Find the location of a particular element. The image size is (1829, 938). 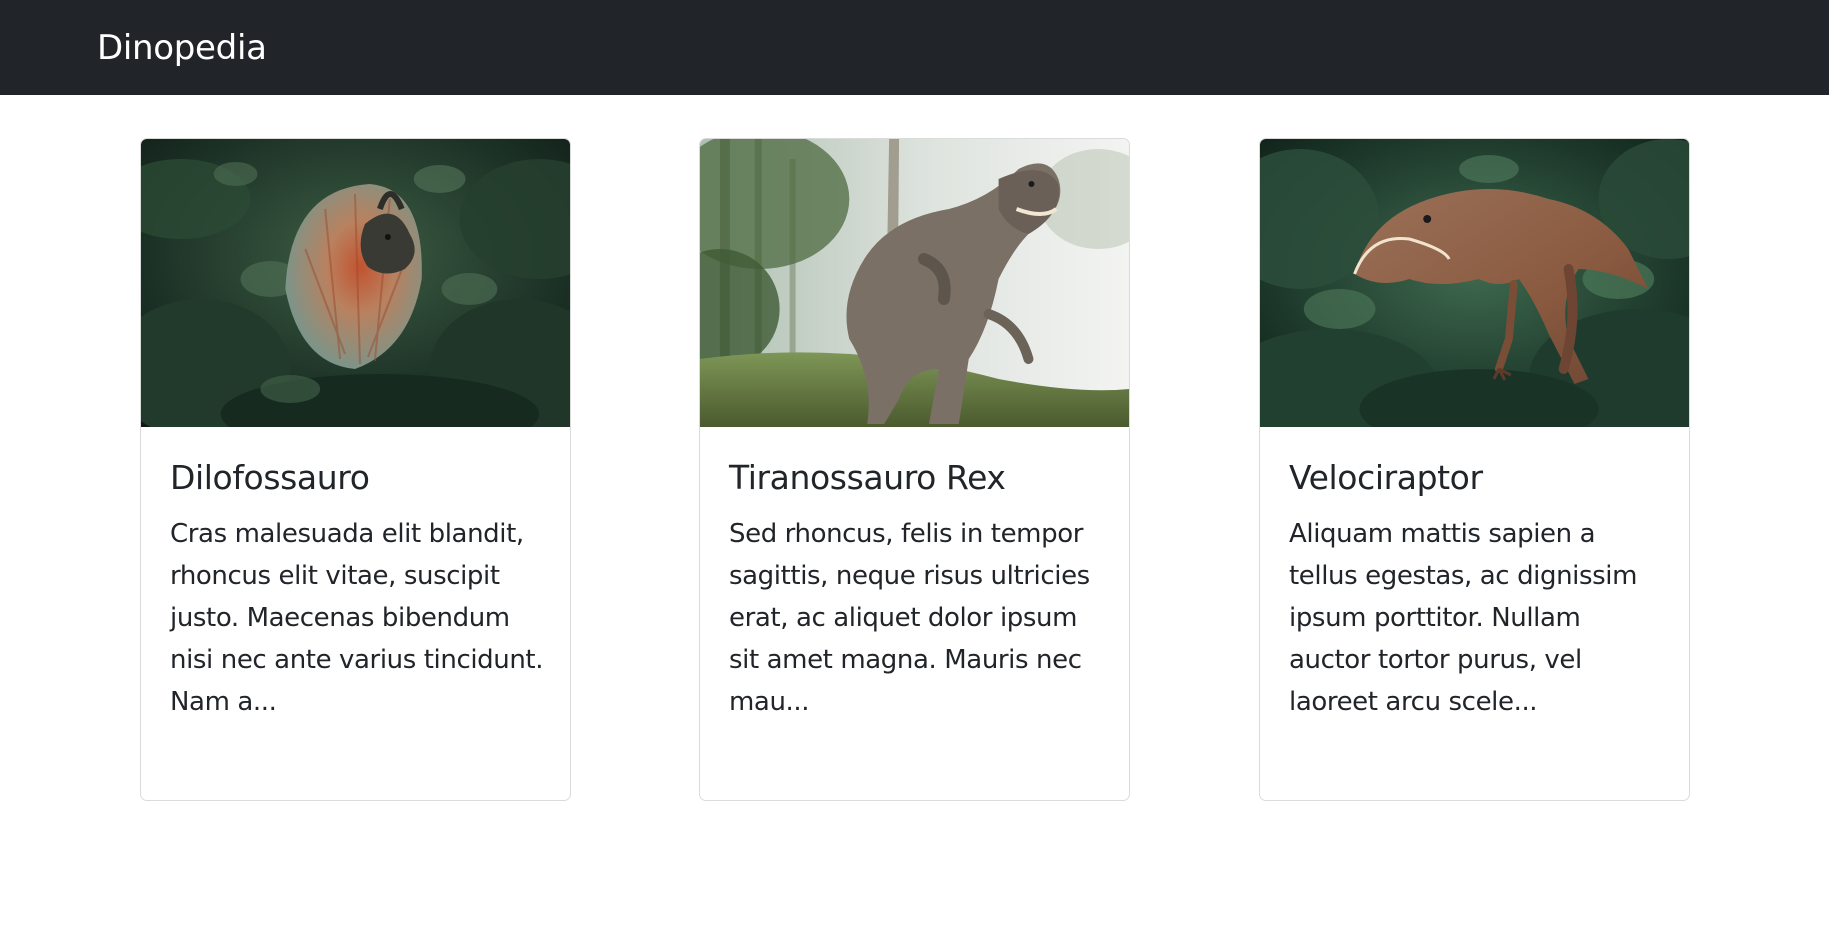

card-title: Dilofossauro is located at coordinates (270, 477).